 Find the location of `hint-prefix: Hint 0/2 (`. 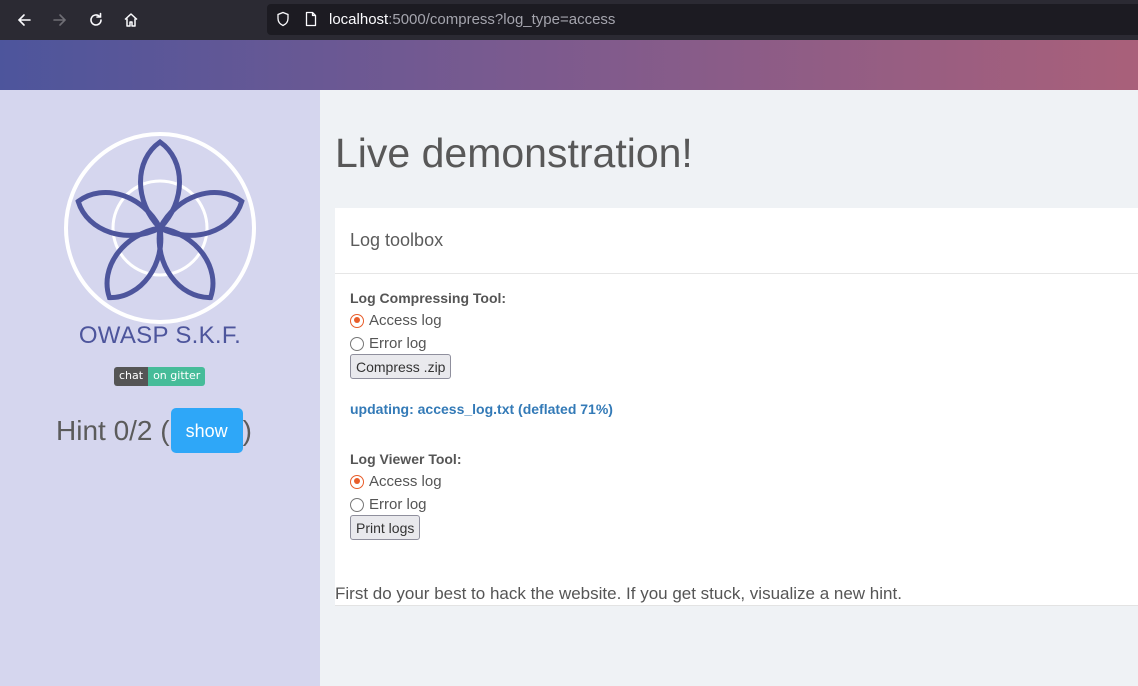

hint-prefix: Hint 0/2 ( is located at coordinates (113, 430).